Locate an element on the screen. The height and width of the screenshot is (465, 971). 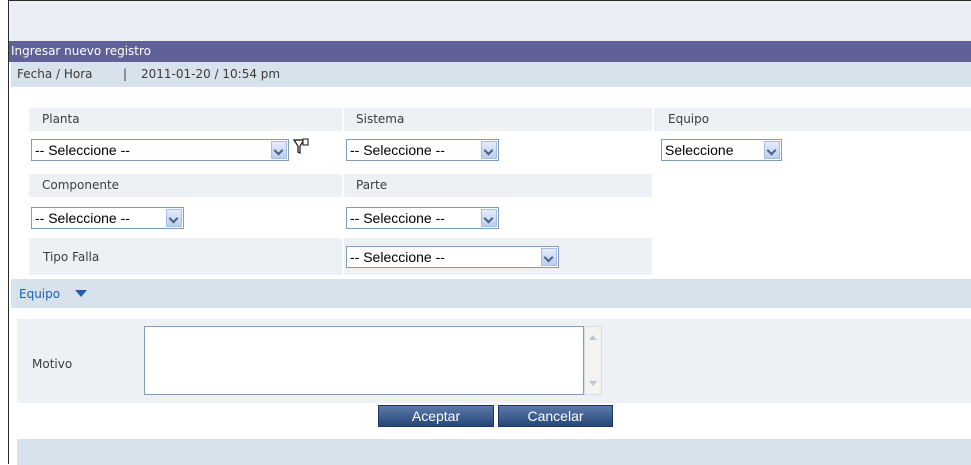
panel-title: Ingresar nuevo registro is located at coordinates (490, 51).